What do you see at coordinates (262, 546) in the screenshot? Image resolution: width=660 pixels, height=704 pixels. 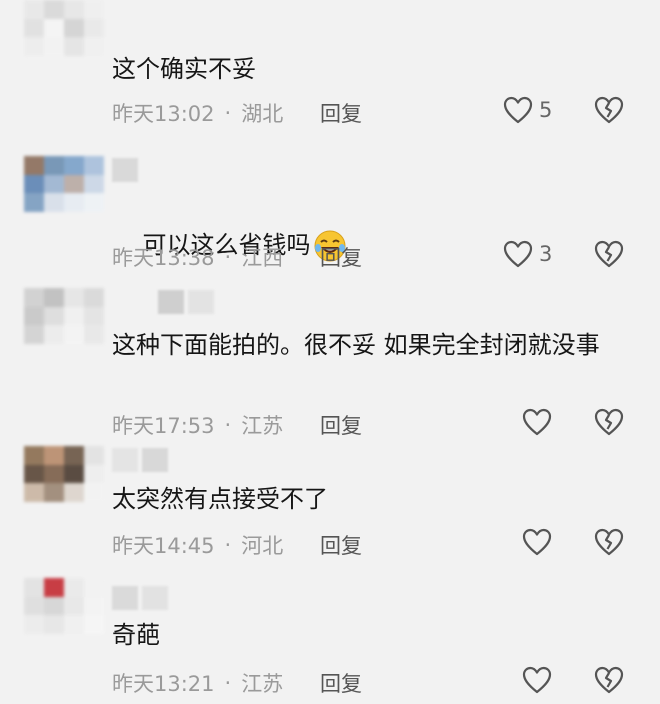 I see `comment-location: 河北` at bounding box center [262, 546].